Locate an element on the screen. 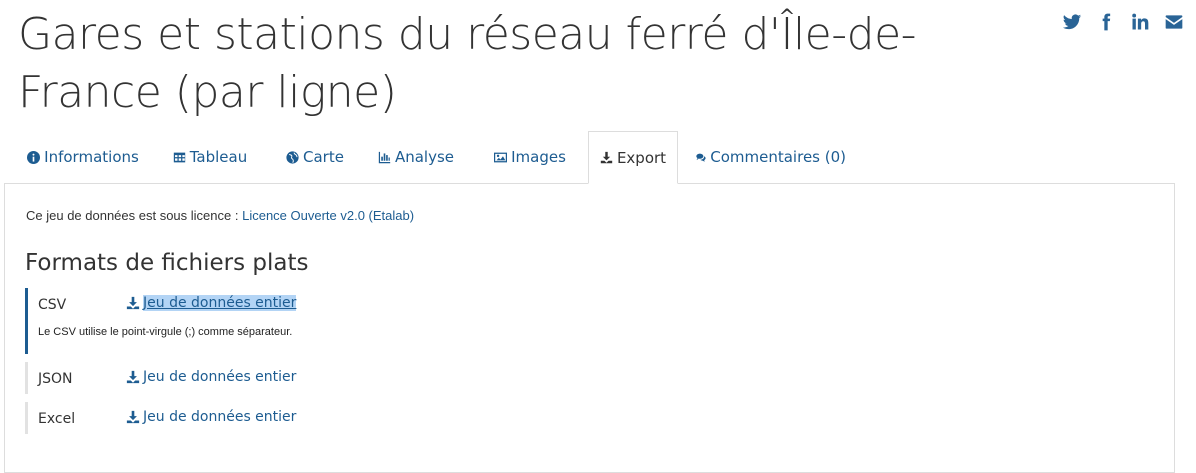 This screenshot has width=1196, height=473. tab-commentaires: Commentaires (0) is located at coordinates (771, 157).